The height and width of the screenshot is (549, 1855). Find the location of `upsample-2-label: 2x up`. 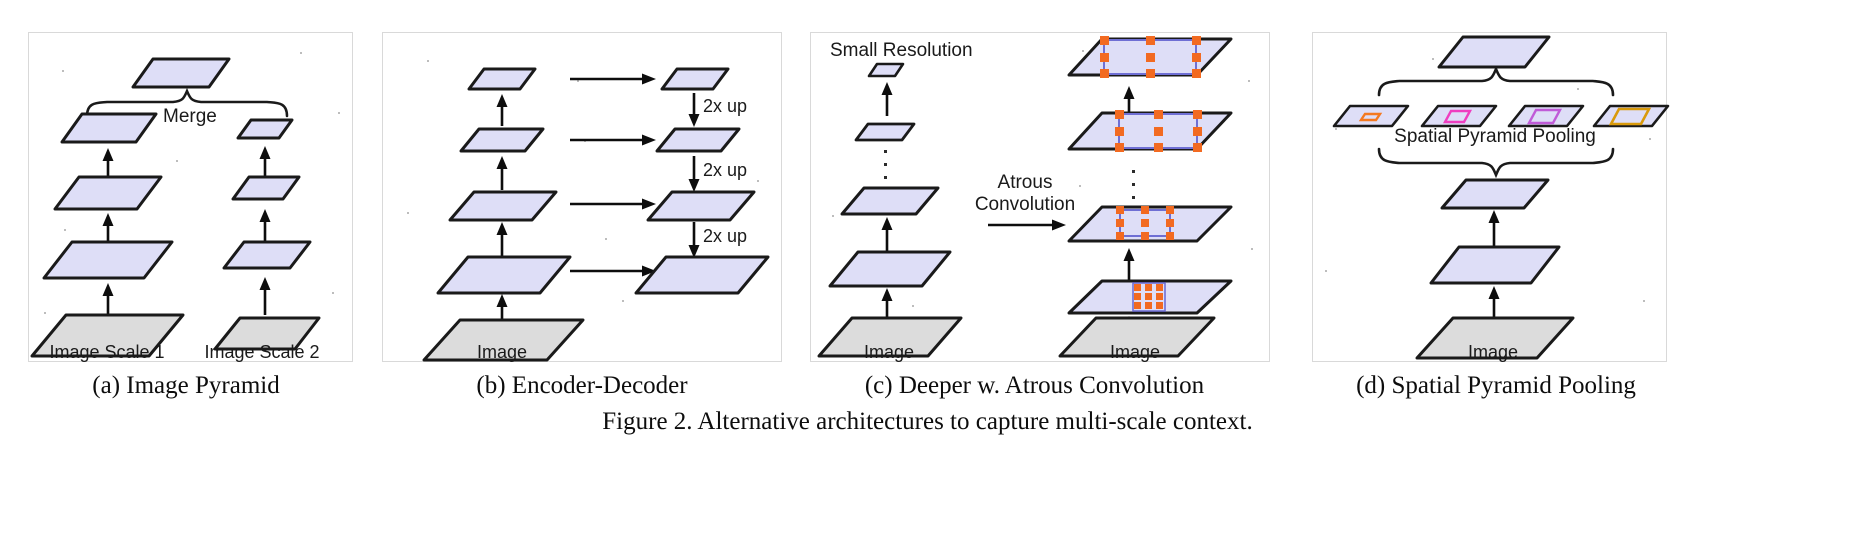

upsample-2-label: 2x up is located at coordinates (725, 170).